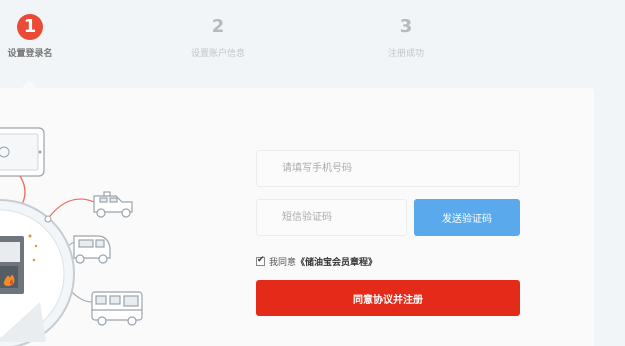 This screenshot has height=346, width=625. I want to click on step-2-label: 设置账户信息, so click(217, 54).